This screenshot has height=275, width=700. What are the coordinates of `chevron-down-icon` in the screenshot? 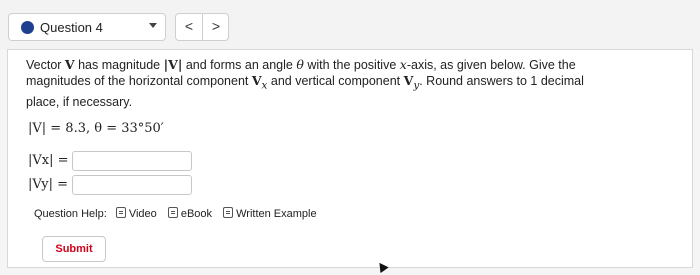 It's located at (153, 25).